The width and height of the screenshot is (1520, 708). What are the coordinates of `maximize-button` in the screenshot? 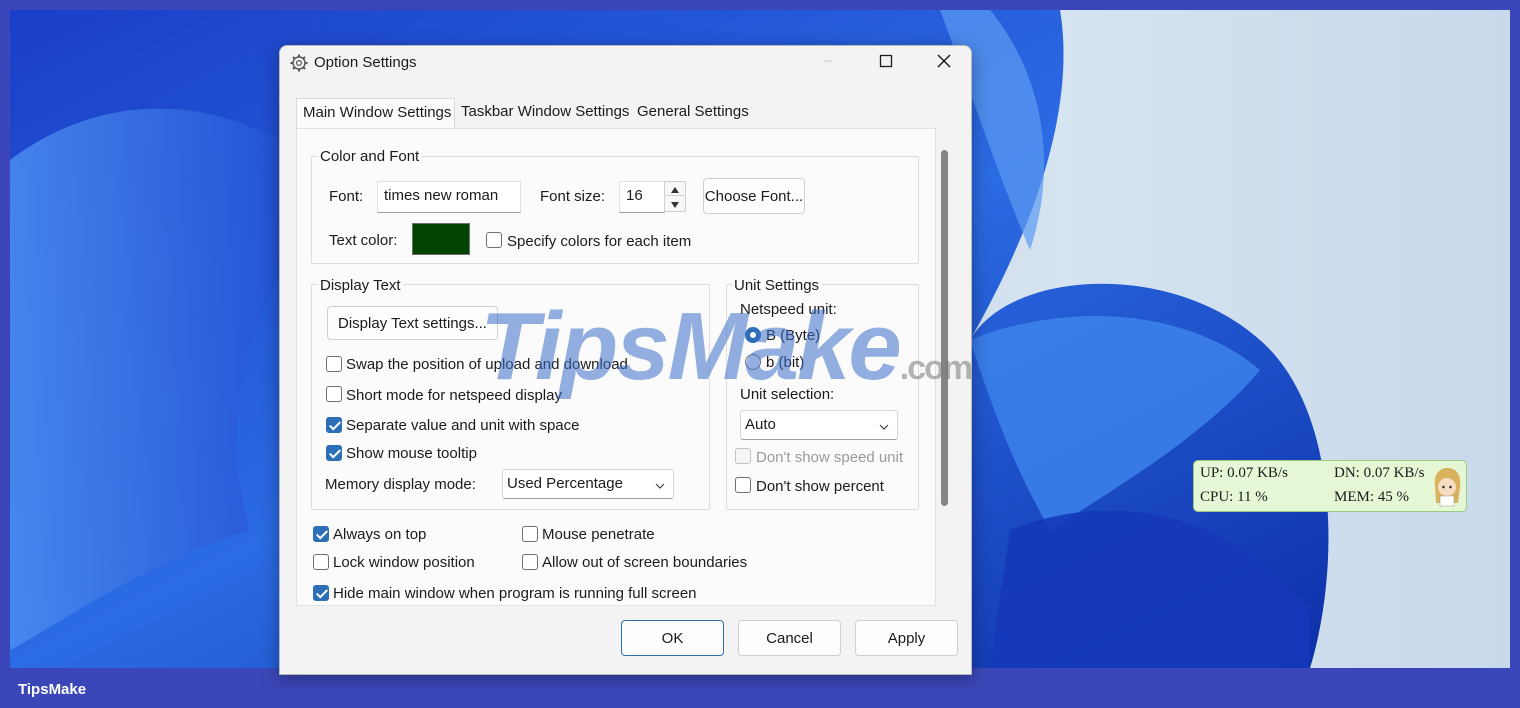 It's located at (886, 63).